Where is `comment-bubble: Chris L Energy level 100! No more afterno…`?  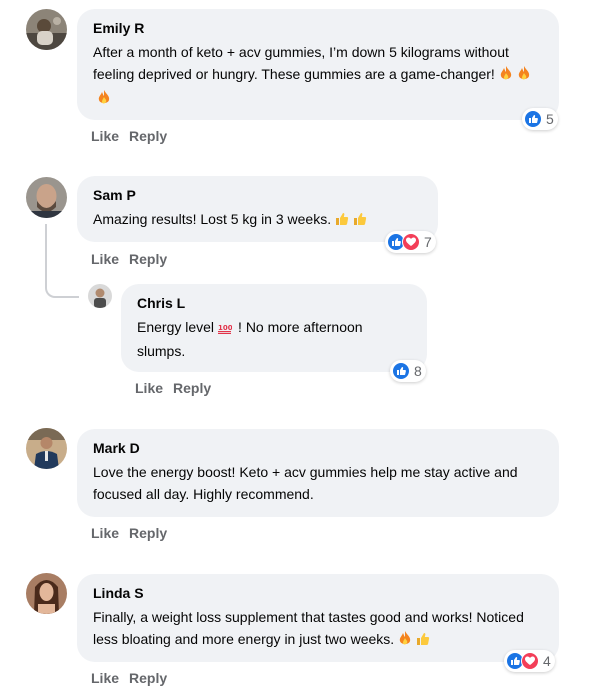
comment-bubble: Chris L Energy level 100! No more afterno… is located at coordinates (274, 328).